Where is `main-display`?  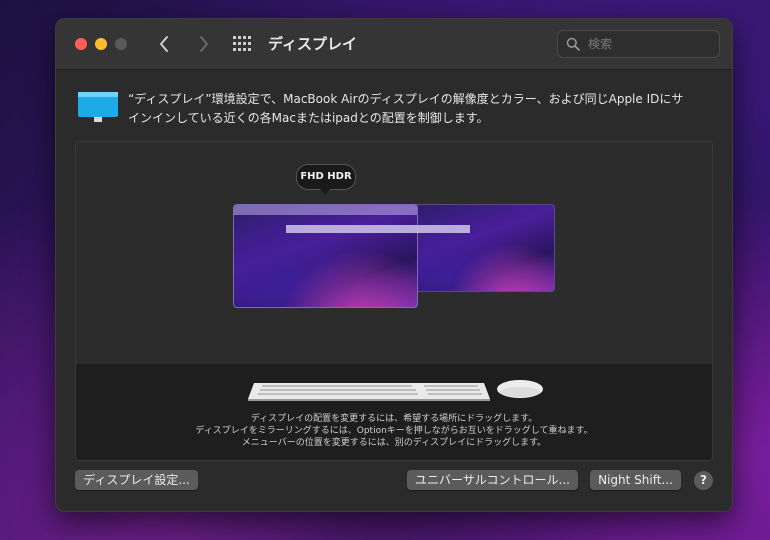 main-display is located at coordinates (325, 256).